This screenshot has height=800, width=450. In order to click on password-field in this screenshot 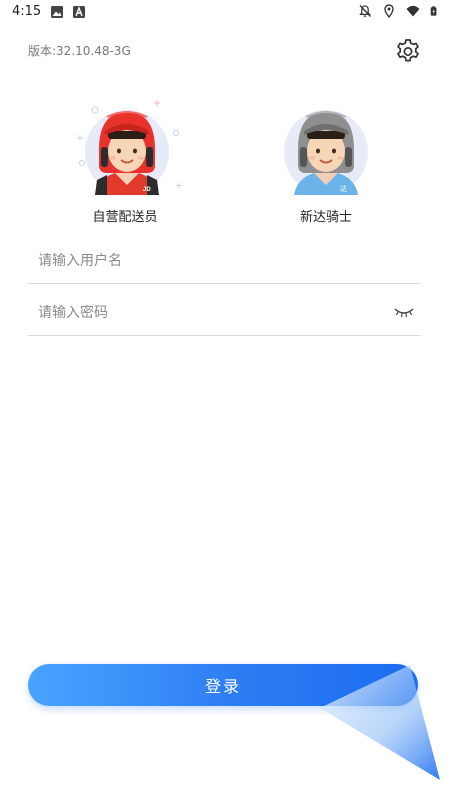, I will do `click(224, 315)`.